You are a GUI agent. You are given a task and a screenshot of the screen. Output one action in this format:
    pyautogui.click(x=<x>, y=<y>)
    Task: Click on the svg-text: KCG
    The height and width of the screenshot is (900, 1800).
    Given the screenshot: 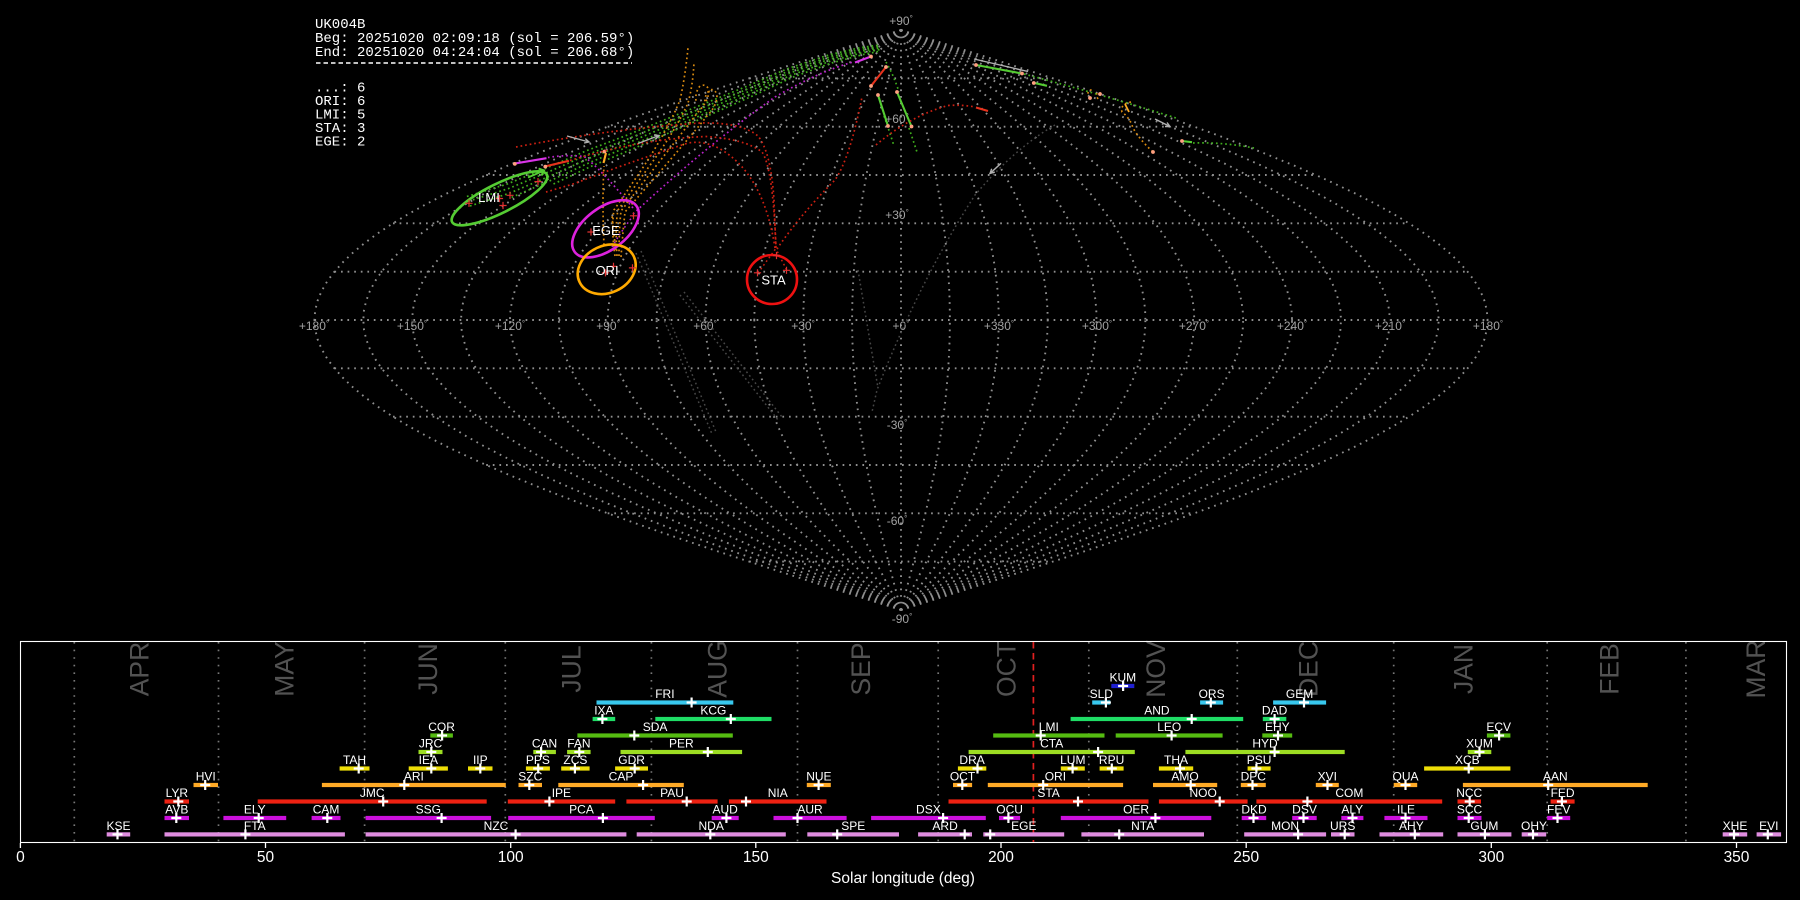 What is the action you would take?
    pyautogui.click(x=713, y=711)
    